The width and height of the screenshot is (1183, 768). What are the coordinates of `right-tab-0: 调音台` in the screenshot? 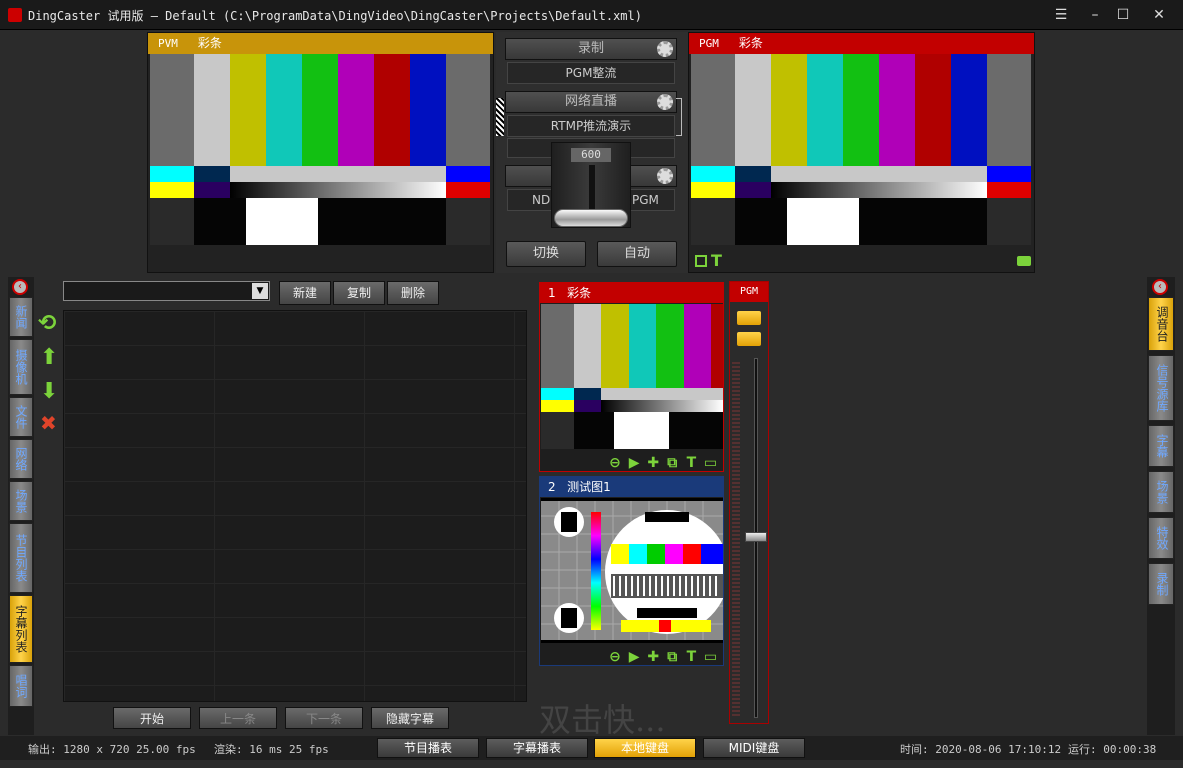 It's located at (1161, 324).